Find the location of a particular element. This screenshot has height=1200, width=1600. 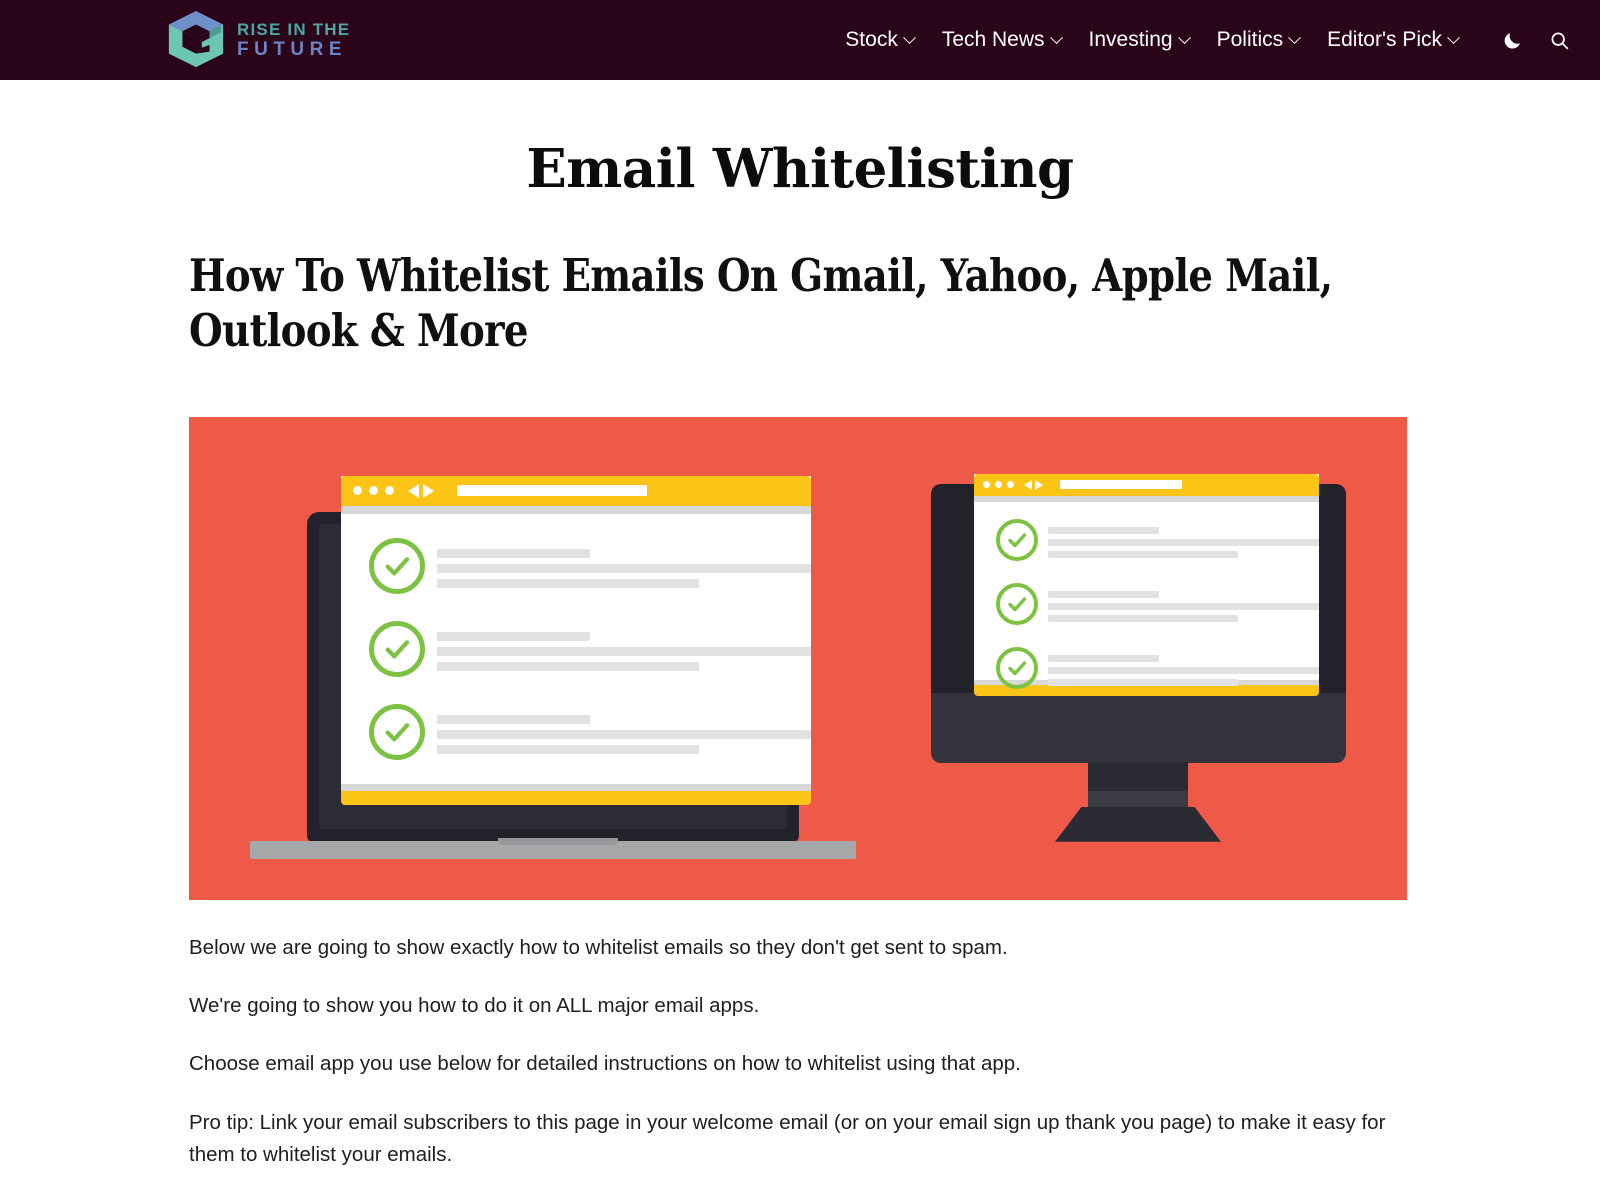

cube-logo-icon is located at coordinates (196, 39).